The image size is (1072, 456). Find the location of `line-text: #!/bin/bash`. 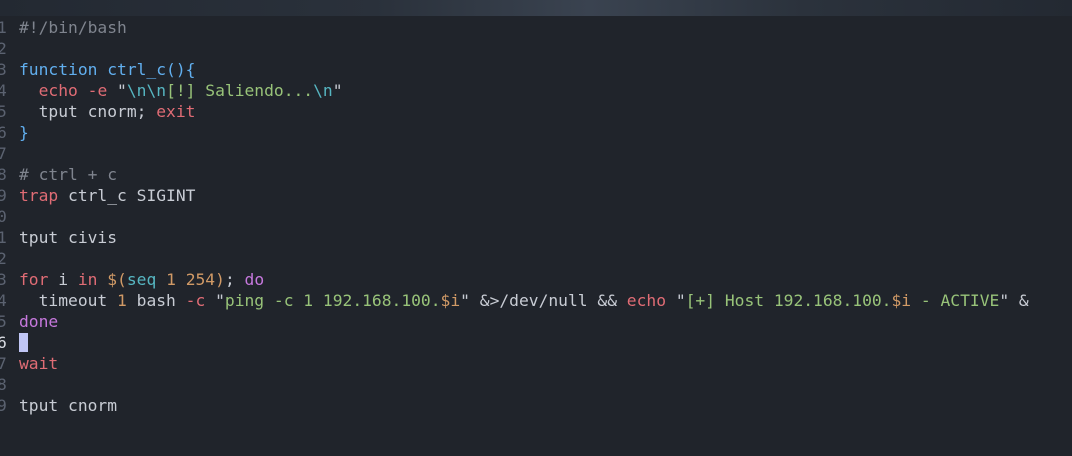

line-text: #!/bin/bash is located at coordinates (73, 27).